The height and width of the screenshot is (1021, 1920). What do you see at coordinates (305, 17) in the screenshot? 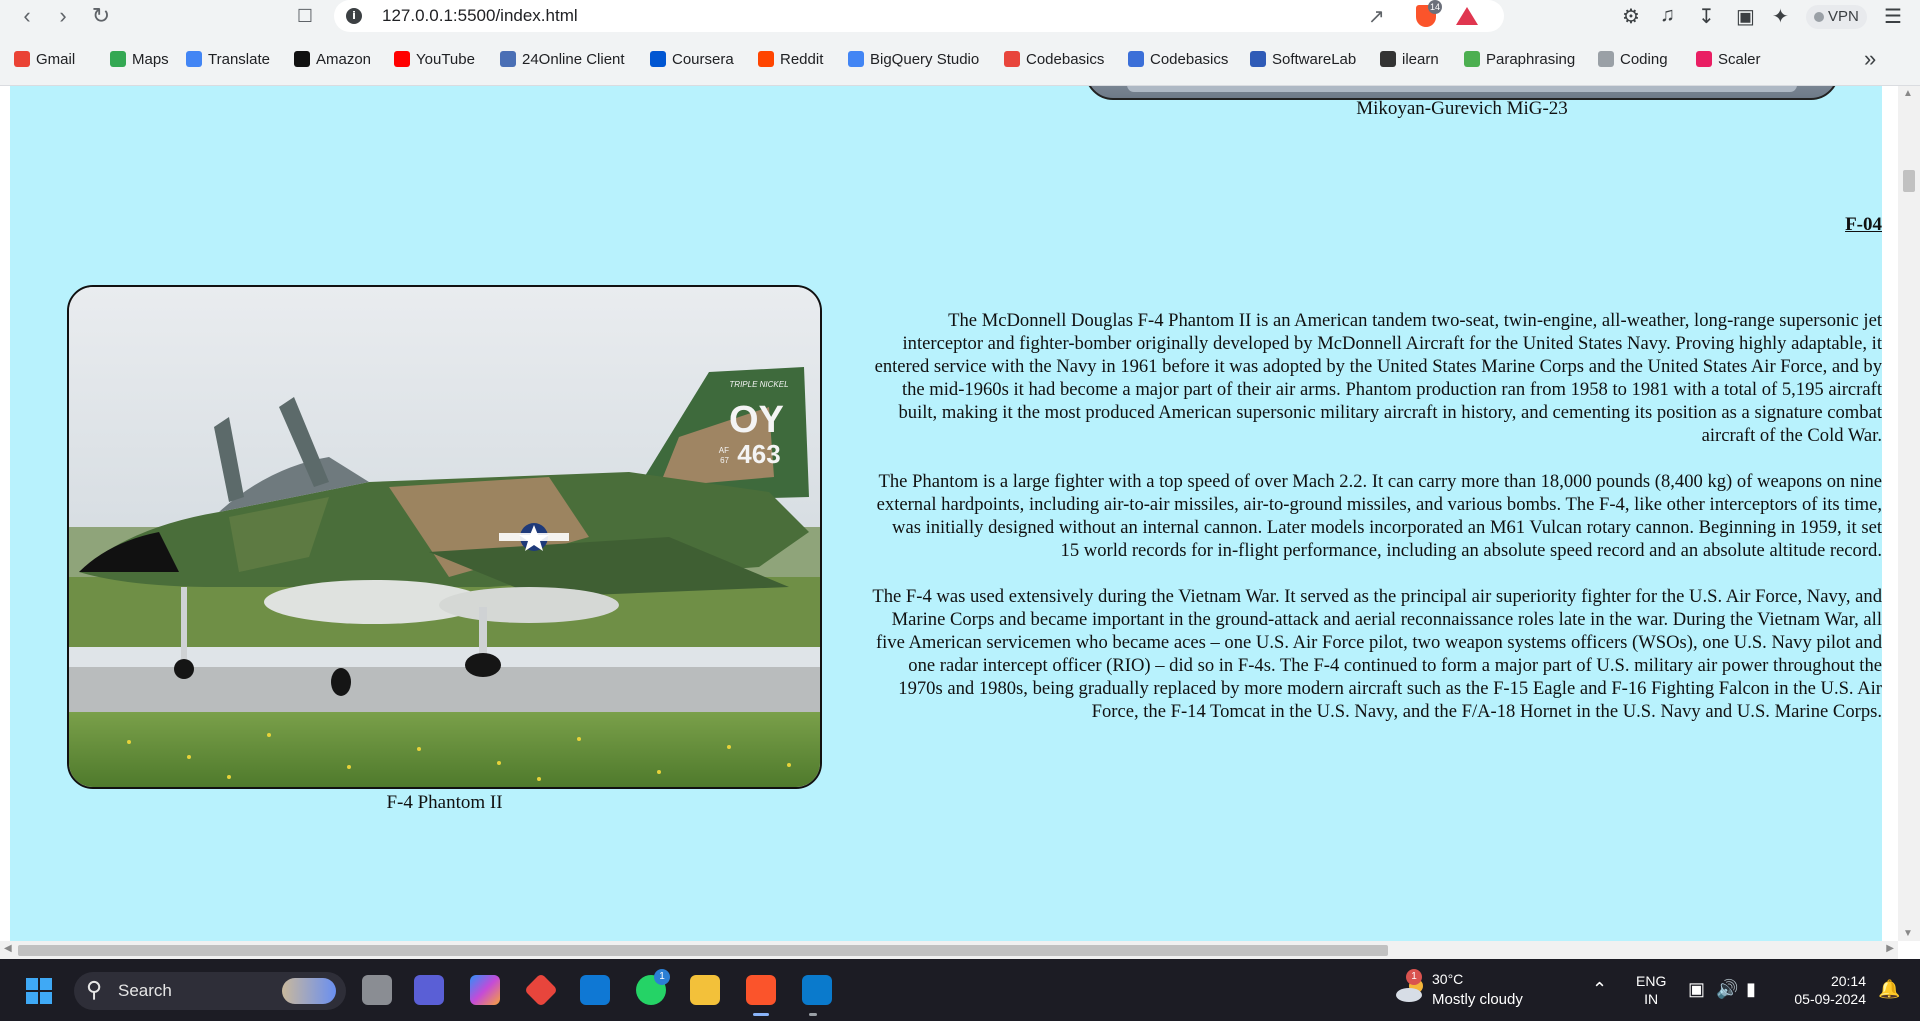
I see `bookmark-icon: ☐` at bounding box center [305, 17].